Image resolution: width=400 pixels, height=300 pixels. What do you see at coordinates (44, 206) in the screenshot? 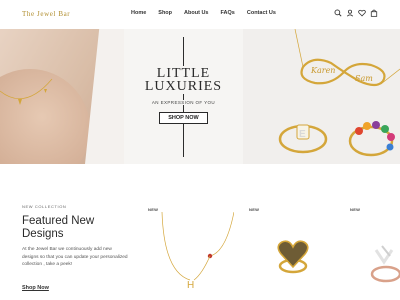
I see `featured-eyebrow: NEW COLLECTION` at bounding box center [44, 206].